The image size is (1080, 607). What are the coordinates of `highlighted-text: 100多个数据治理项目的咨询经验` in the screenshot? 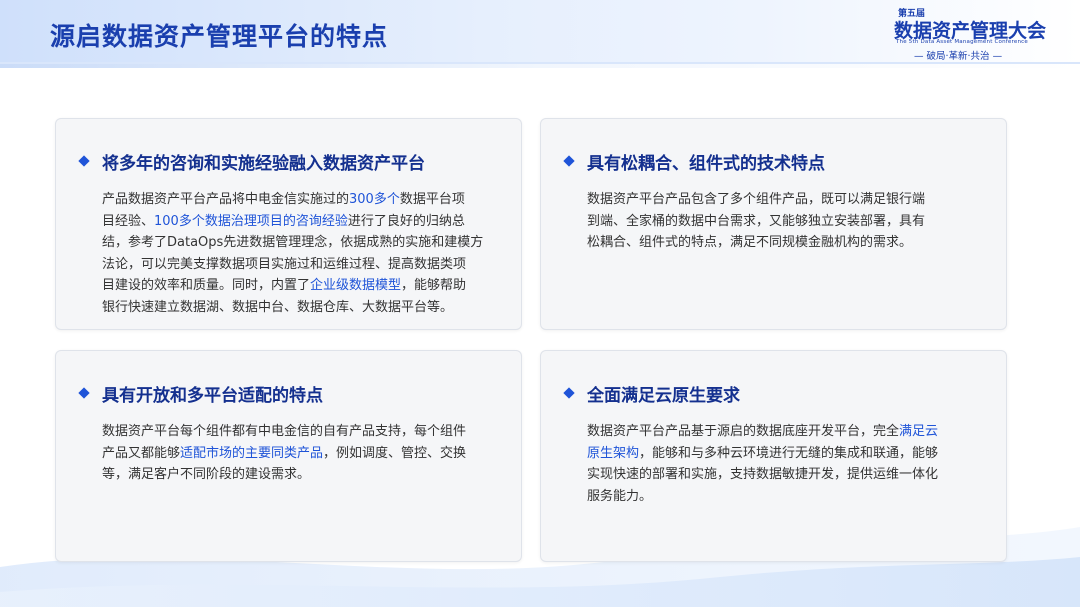 It's located at (251, 221).